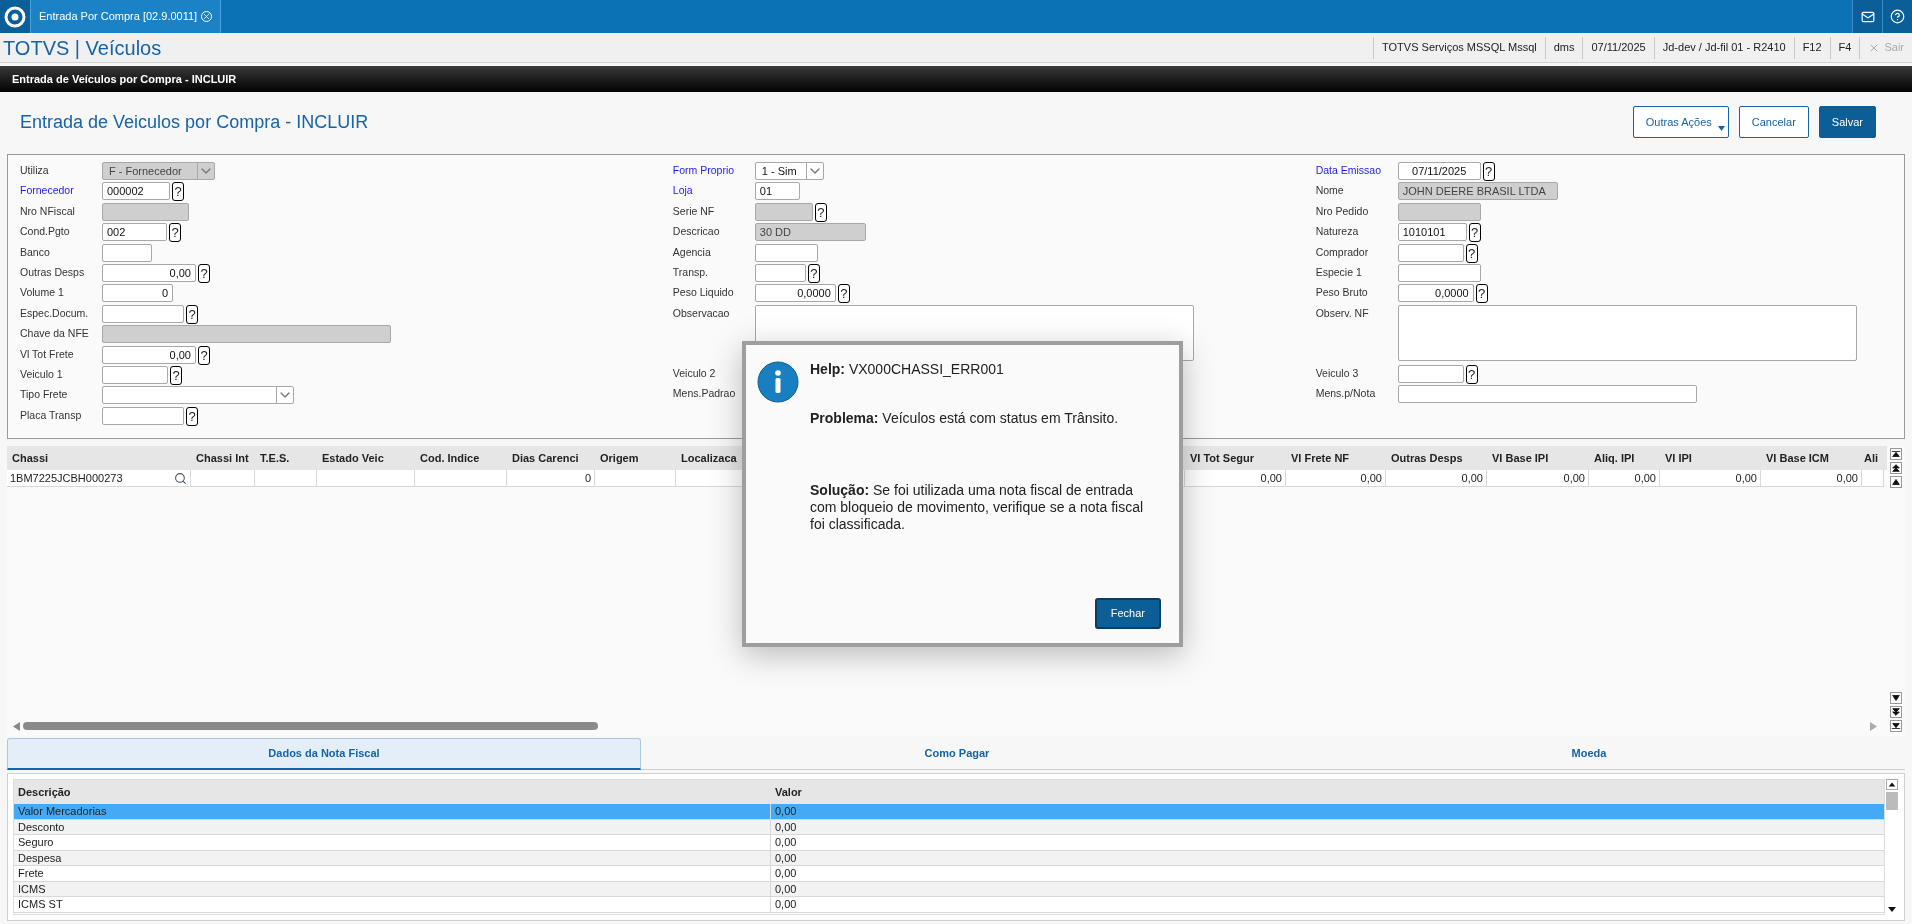  Describe the element at coordinates (551, 458) in the screenshot. I see `column-header: Dias Carenci` at that location.